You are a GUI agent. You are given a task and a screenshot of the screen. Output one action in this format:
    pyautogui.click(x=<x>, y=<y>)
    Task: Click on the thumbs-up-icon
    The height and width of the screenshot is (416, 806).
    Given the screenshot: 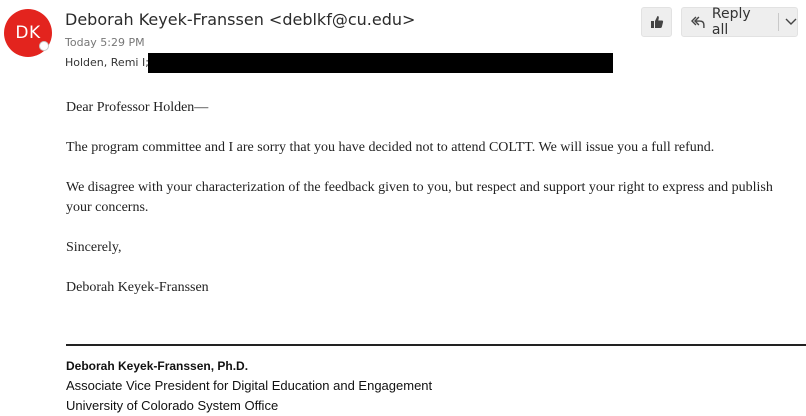 What is the action you would take?
    pyautogui.click(x=656, y=22)
    